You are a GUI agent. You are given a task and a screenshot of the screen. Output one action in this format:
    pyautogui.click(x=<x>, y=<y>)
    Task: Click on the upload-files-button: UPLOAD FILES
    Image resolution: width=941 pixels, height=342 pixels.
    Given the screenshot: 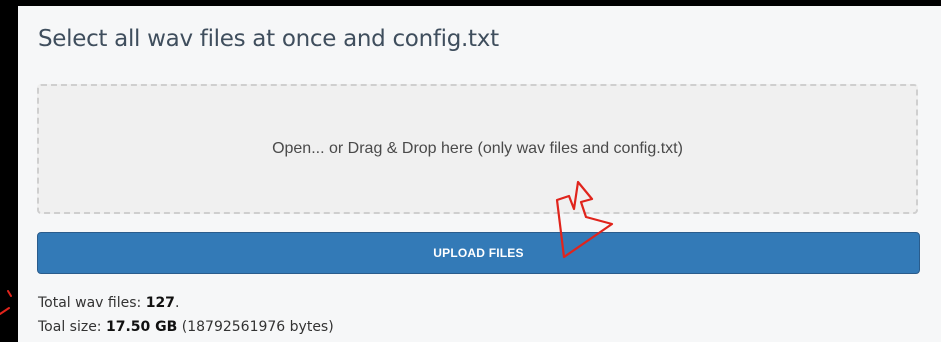 What is the action you would take?
    pyautogui.click(x=478, y=253)
    